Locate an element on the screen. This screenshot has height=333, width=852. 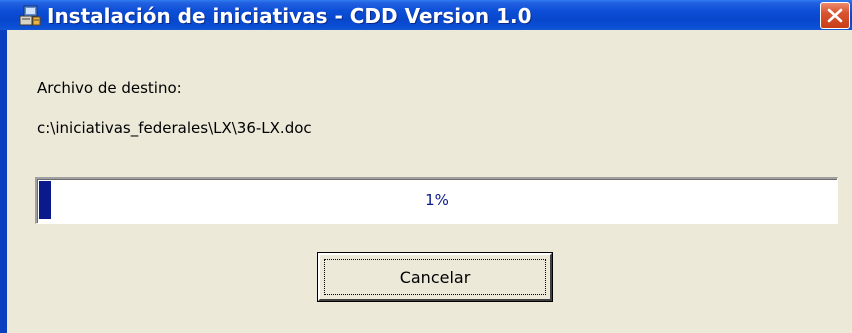
progress-bar: 1% is located at coordinates (436, 200).